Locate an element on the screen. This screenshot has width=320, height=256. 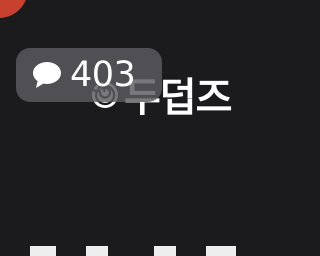
next-post-title-partial is located at coordinates (128, 247).